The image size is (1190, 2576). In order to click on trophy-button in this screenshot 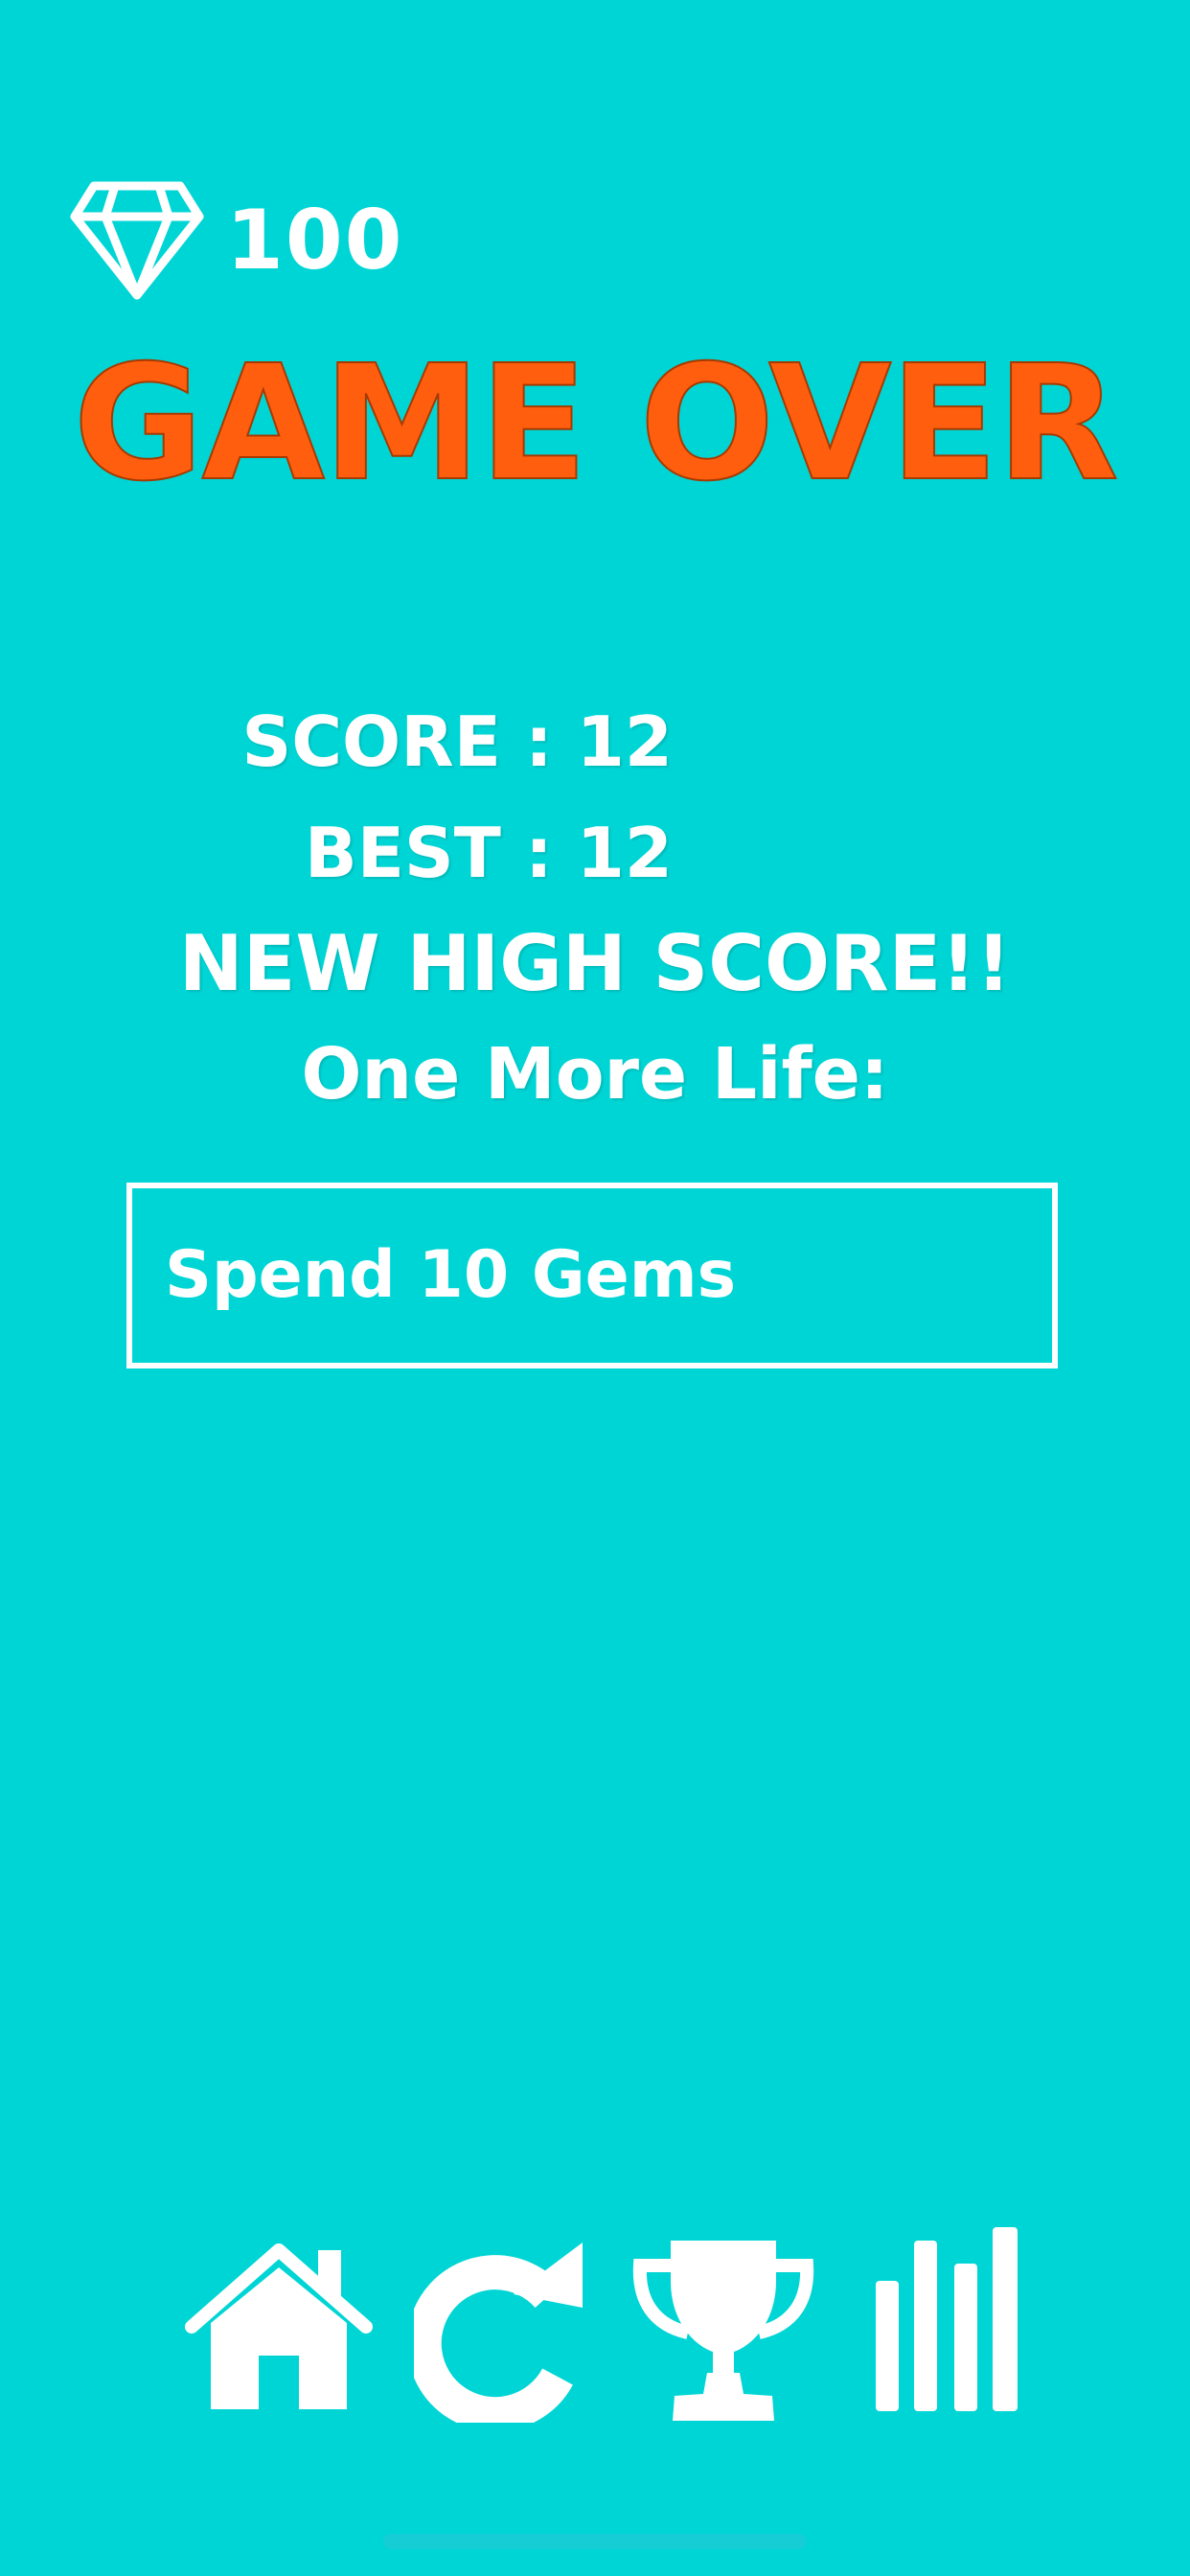, I will do `click(724, 2329)`.